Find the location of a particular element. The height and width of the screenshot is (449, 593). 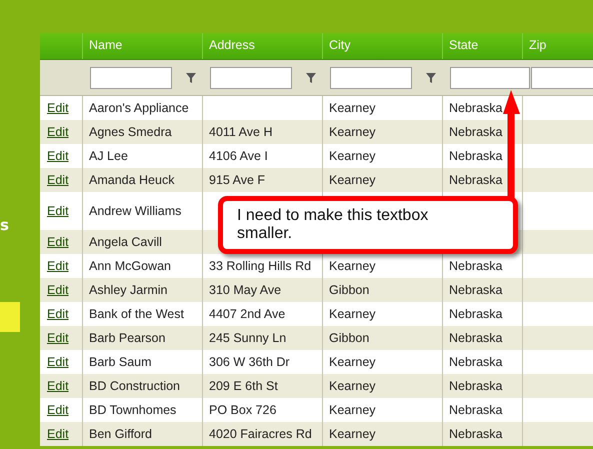

table-cell: Kearney is located at coordinates (382, 434).